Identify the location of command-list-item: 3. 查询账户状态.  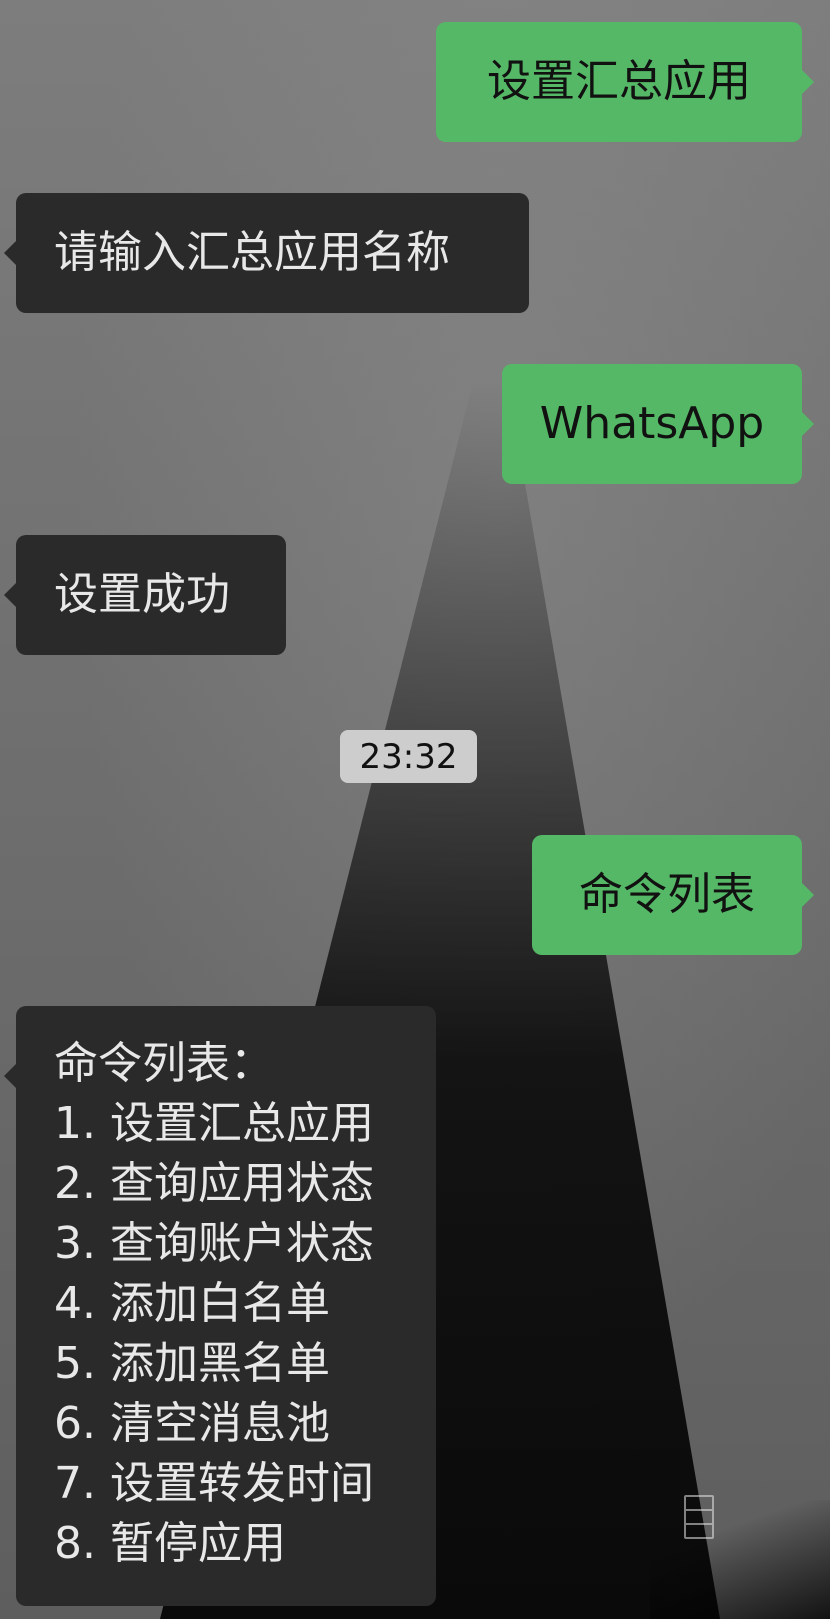
(214, 1243).